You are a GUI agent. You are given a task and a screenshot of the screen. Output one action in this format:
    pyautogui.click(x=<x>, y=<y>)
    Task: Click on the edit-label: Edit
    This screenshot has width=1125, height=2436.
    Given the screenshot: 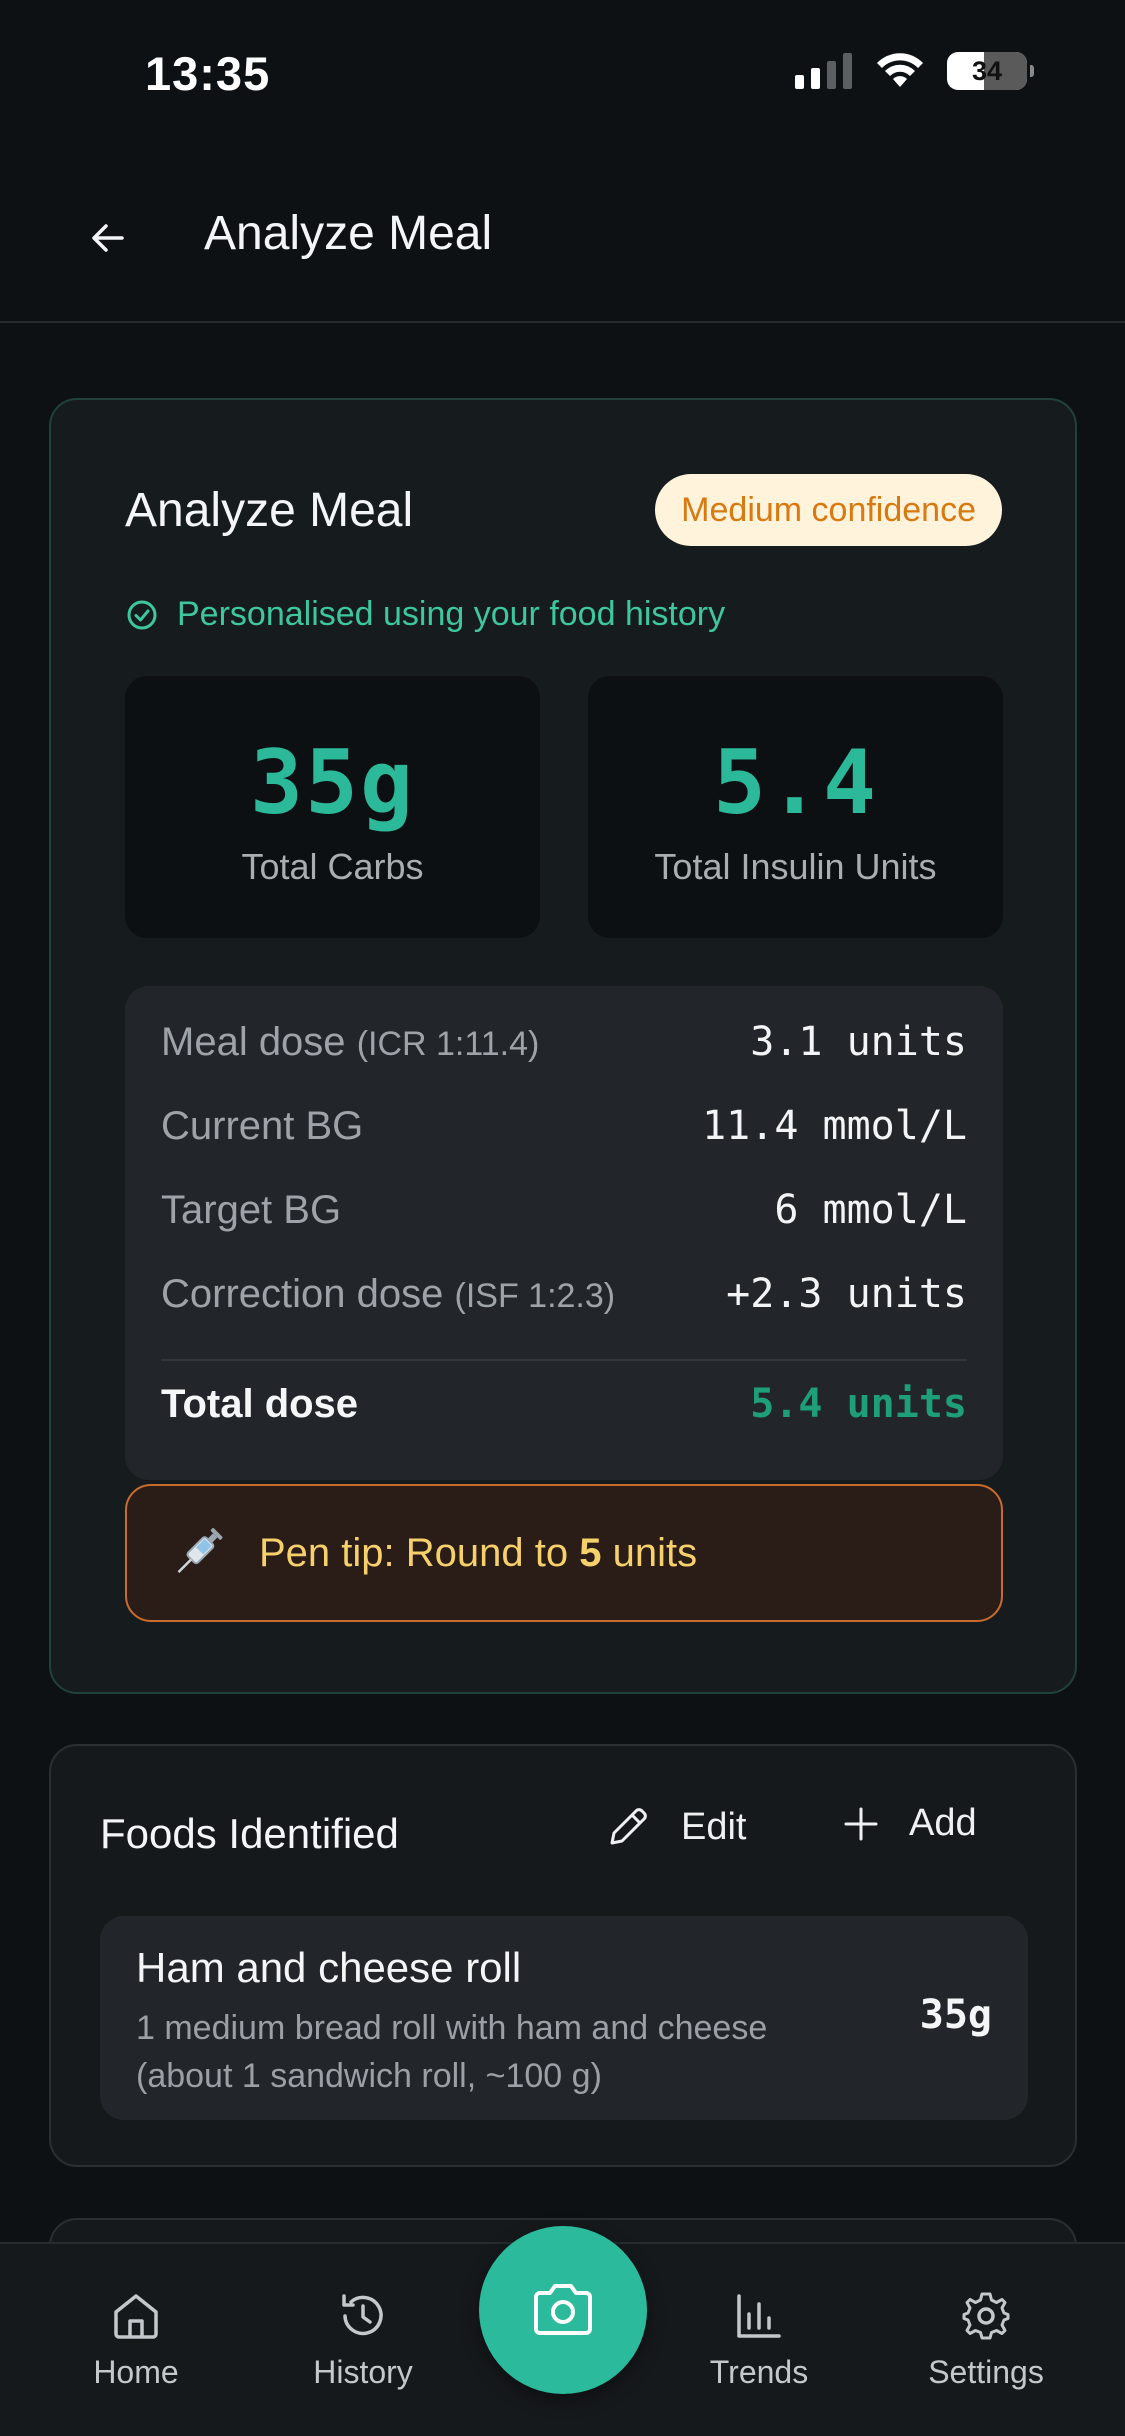 What is the action you would take?
    pyautogui.click(x=714, y=1826)
    